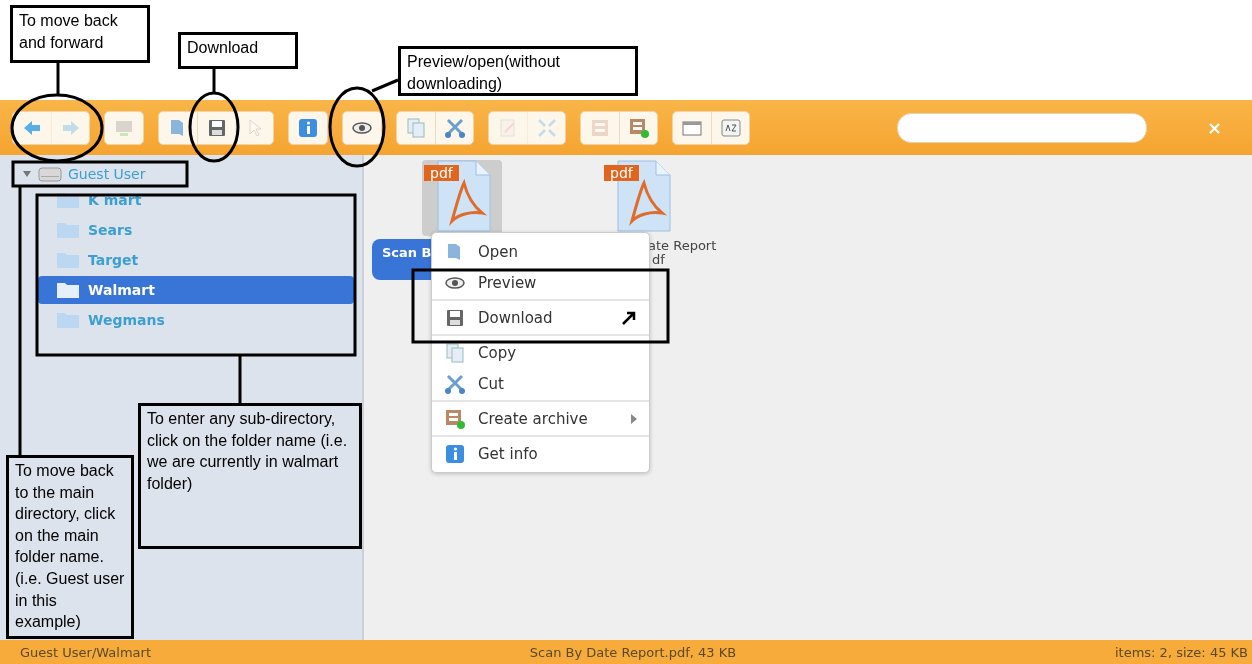  I want to click on annotation-callout: To move back to the main directory, click on the main folder name.(i.e. Guest user in this example), so click(70, 547).